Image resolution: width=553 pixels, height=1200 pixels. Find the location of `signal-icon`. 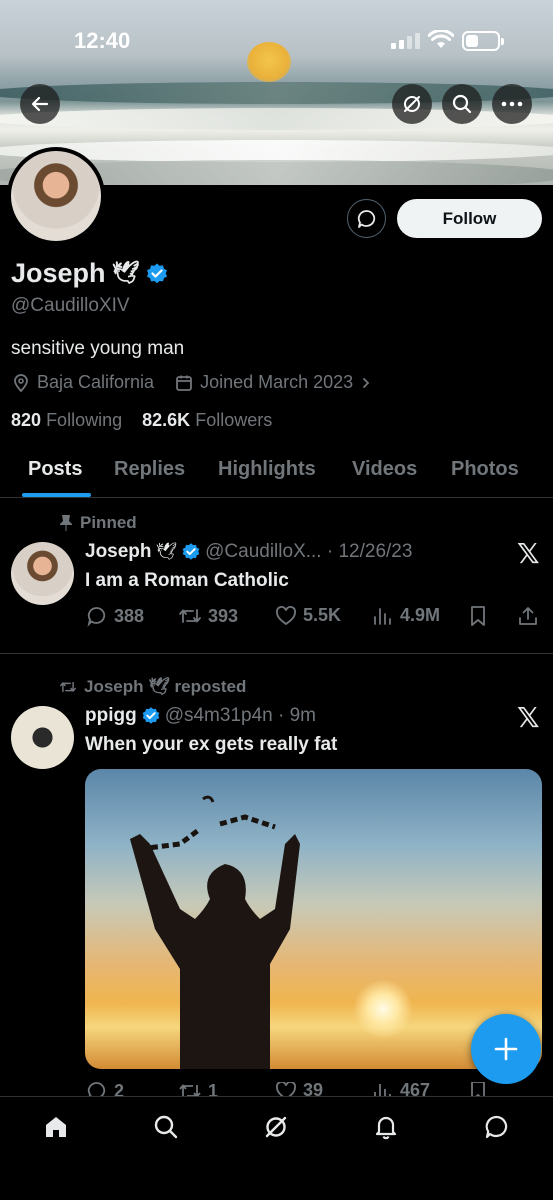

signal-icon is located at coordinates (406, 41).